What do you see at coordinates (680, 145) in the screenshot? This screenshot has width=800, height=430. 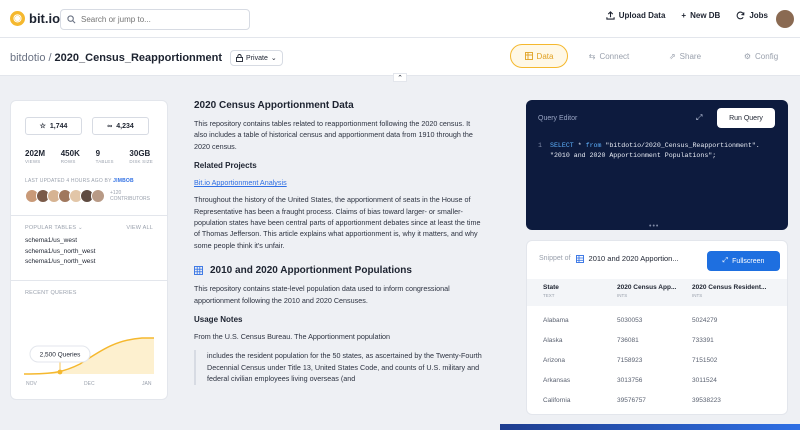 I see `sql-text: "bitdotio/2020_Census_Reapportionment".` at bounding box center [680, 145].